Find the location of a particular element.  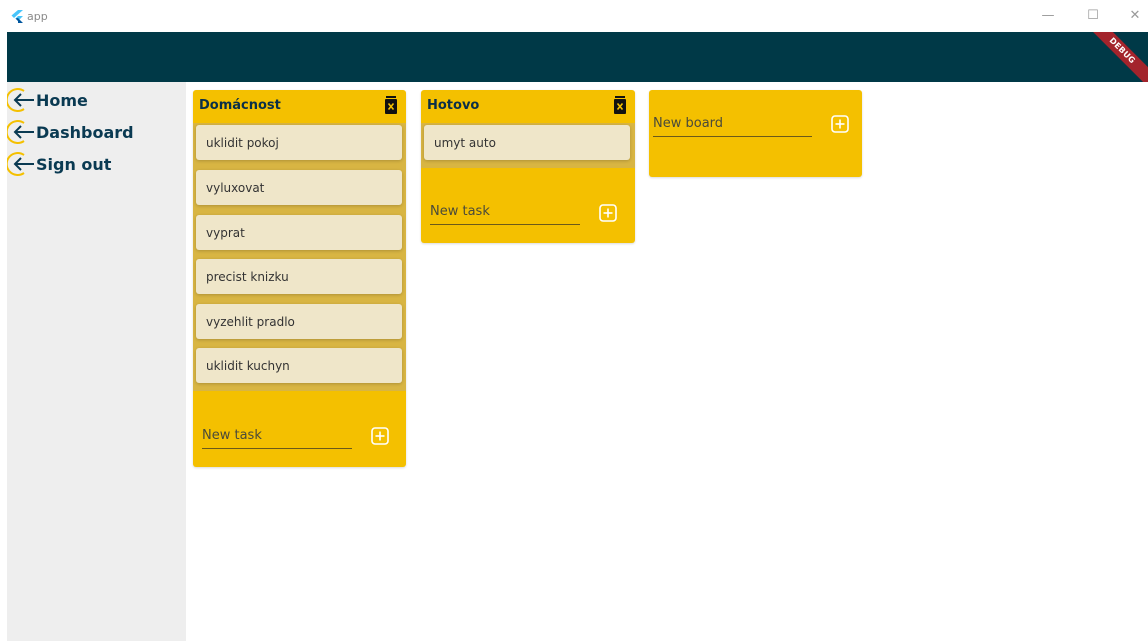

task-label: vyluxovat is located at coordinates (235, 188).